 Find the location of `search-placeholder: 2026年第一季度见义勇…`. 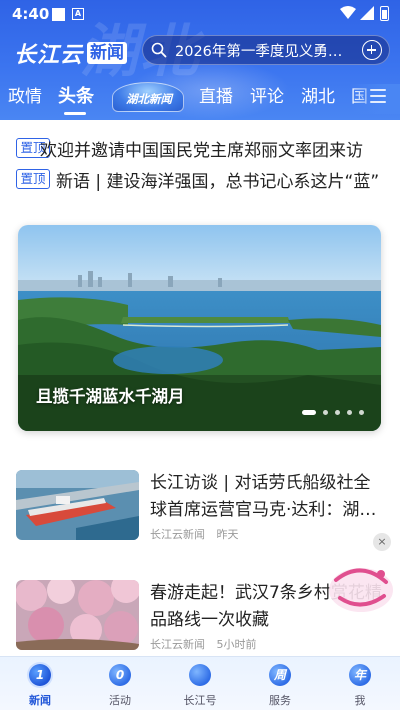

search-placeholder: 2026年第一季度见义勇… is located at coordinates (259, 51).